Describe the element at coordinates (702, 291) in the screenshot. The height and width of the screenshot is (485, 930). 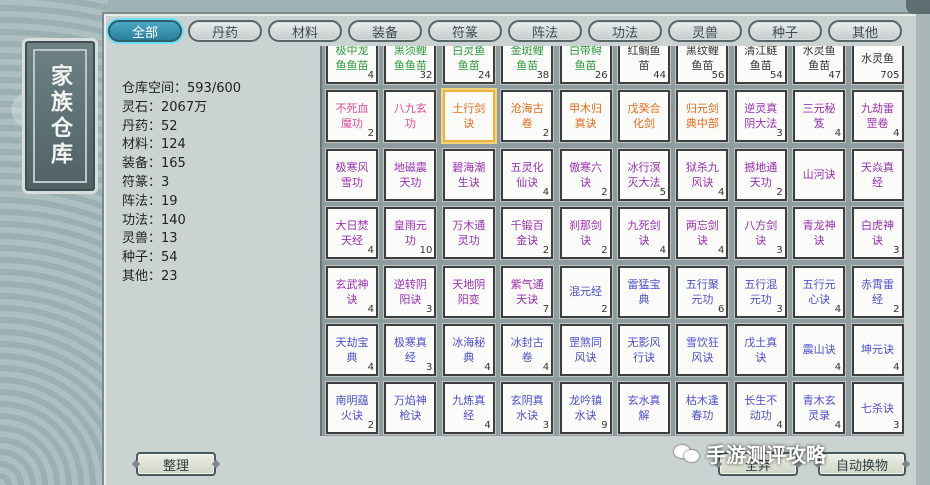
I see `item-slot: 五行聚元功 6` at that location.